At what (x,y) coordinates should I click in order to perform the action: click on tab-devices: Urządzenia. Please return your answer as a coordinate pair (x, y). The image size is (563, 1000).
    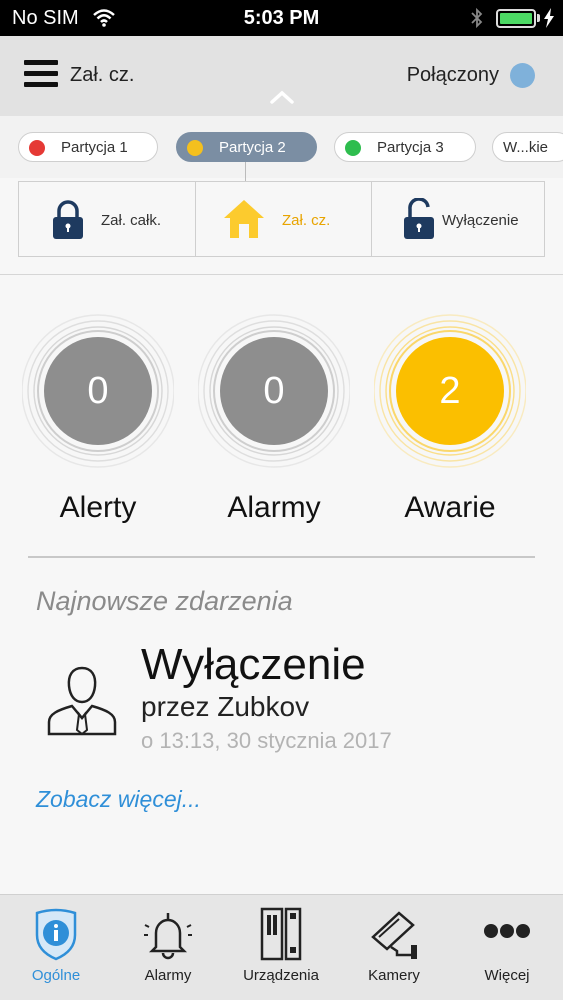
    Looking at the image, I should click on (281, 947).